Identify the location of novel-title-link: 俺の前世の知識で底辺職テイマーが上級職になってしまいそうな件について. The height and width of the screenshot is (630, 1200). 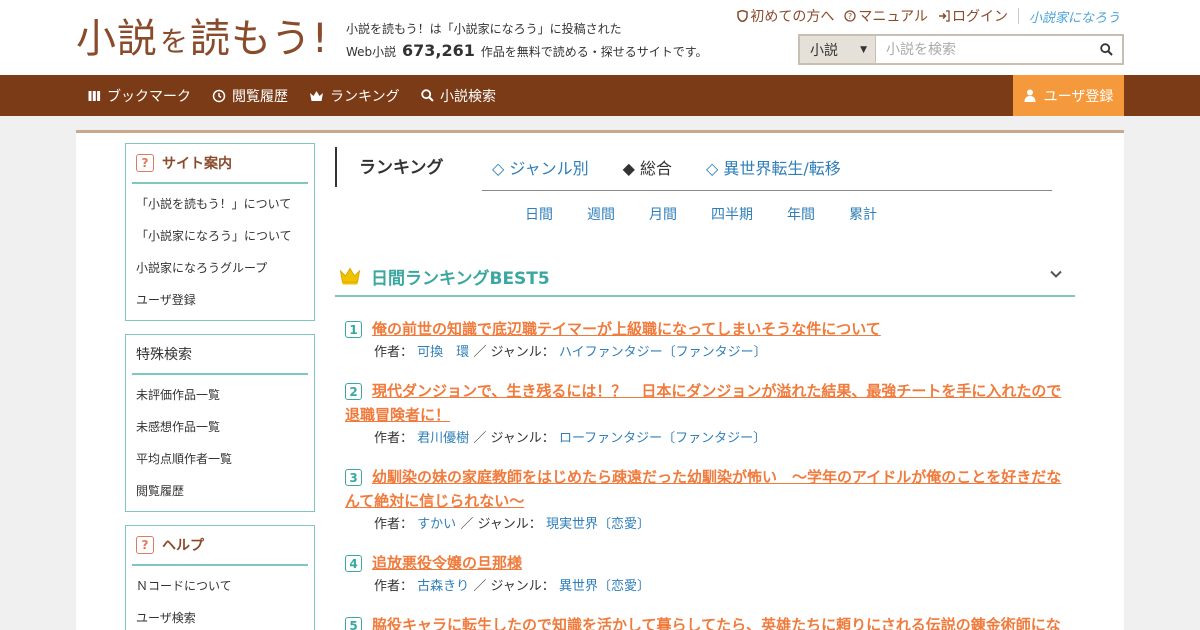
(705, 329).